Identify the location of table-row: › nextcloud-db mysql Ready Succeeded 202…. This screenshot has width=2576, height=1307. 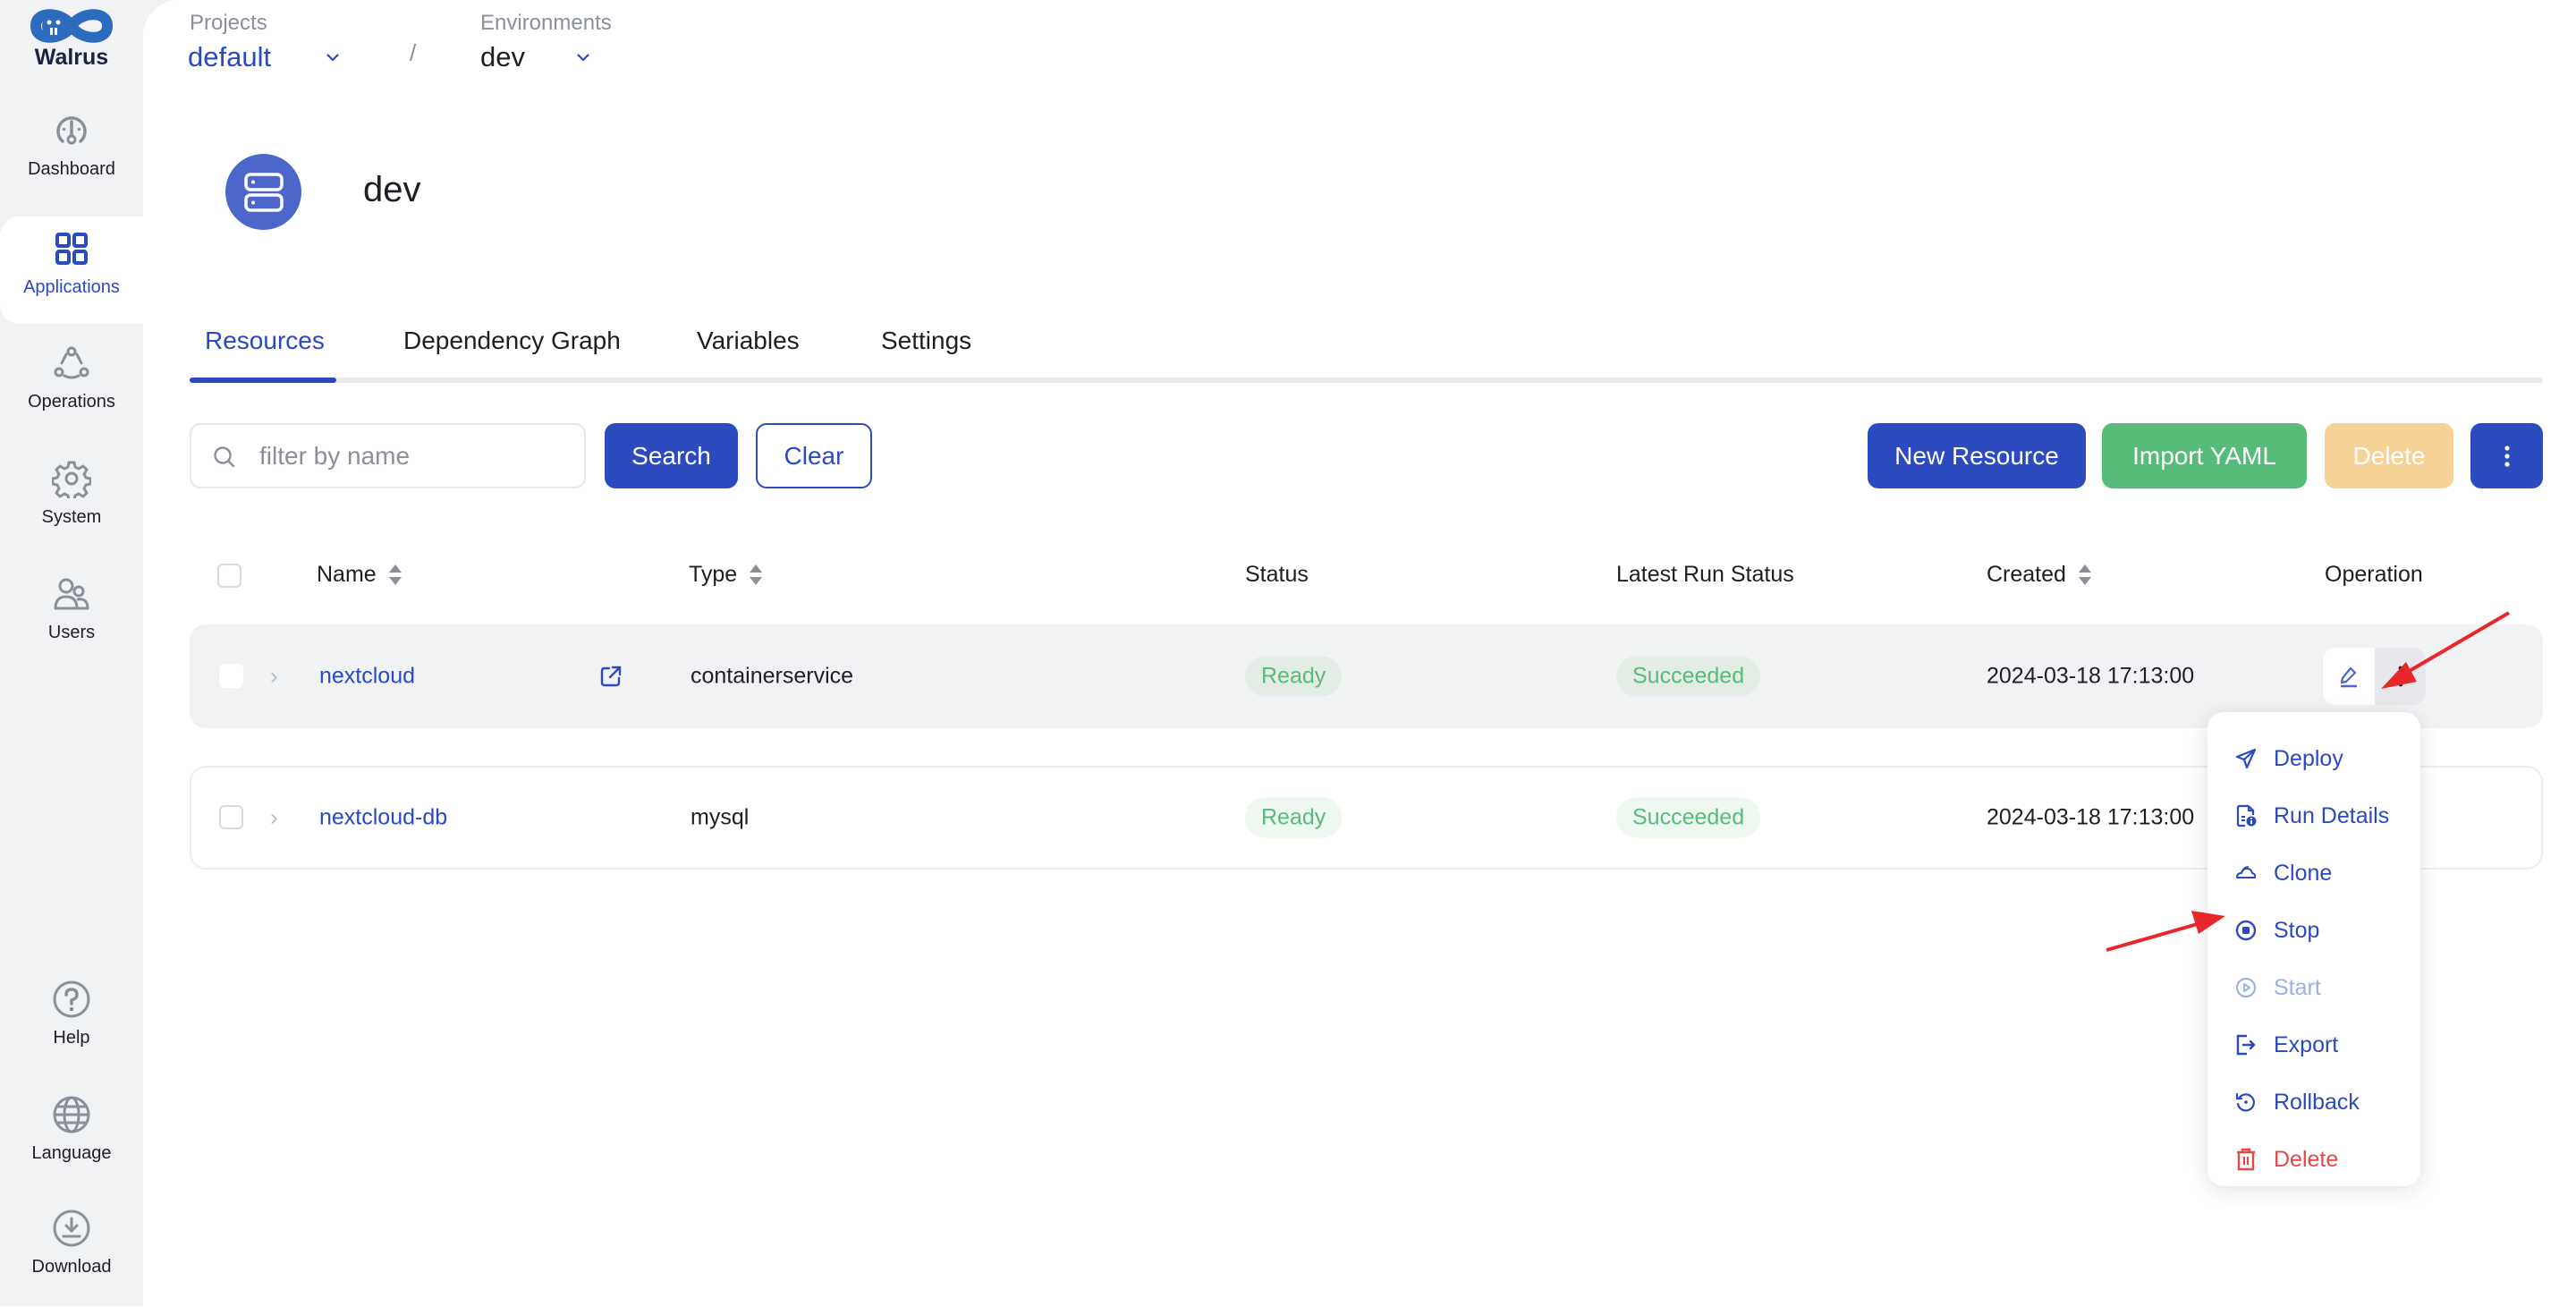
(1366, 818).